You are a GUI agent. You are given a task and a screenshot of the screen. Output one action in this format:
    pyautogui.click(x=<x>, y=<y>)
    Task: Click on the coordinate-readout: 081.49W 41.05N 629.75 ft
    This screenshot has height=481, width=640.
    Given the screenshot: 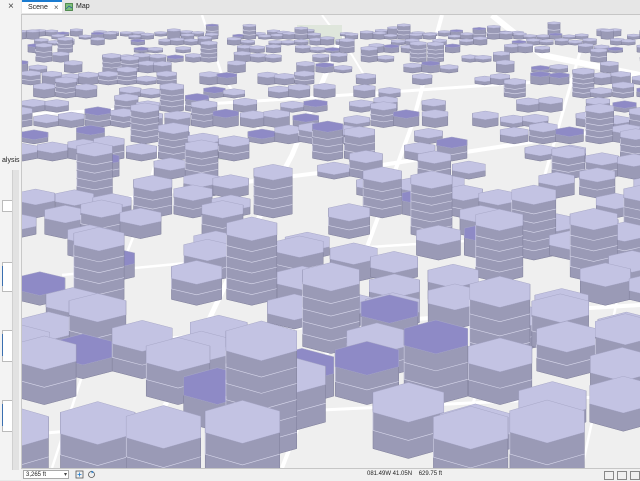 What is the action you would take?
    pyautogui.click(x=404, y=474)
    